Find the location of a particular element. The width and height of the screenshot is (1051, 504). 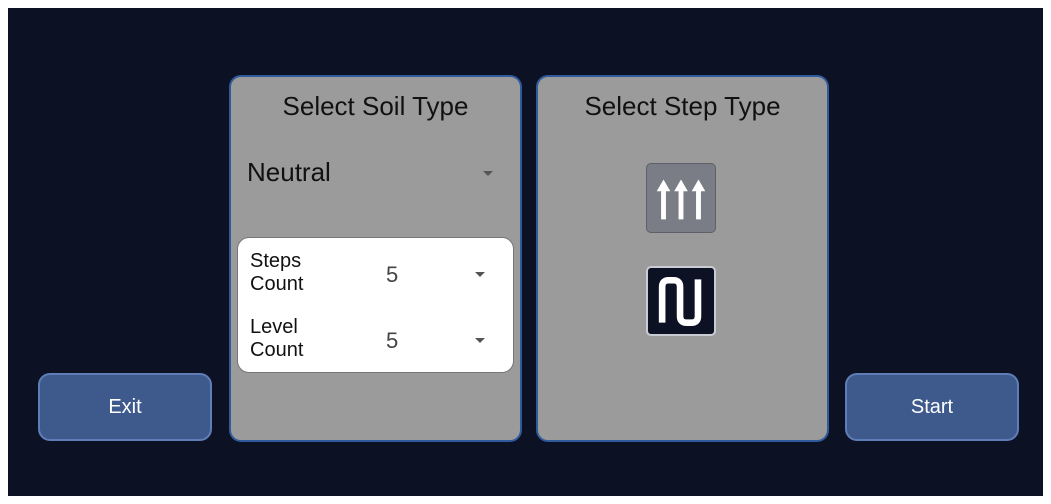

soil-panel-title: Select Soil Type is located at coordinates (375, 106).